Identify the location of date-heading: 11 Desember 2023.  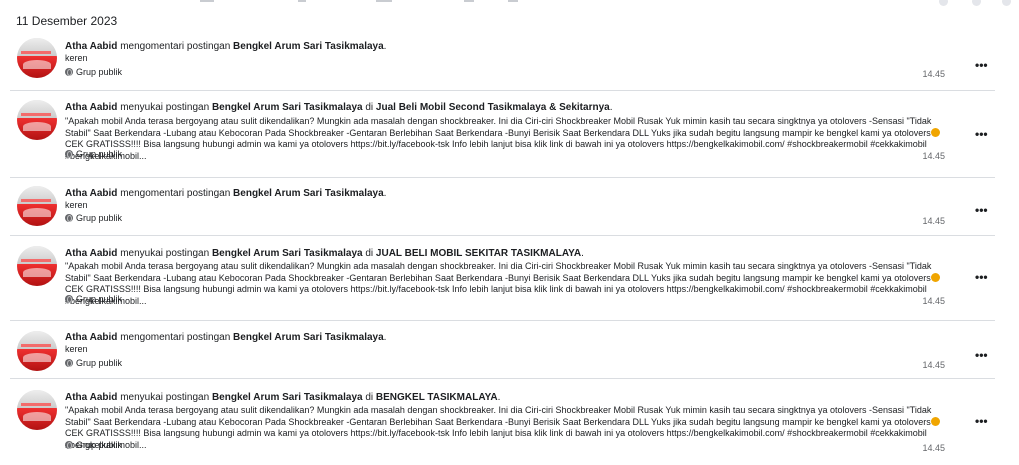
(67, 21).